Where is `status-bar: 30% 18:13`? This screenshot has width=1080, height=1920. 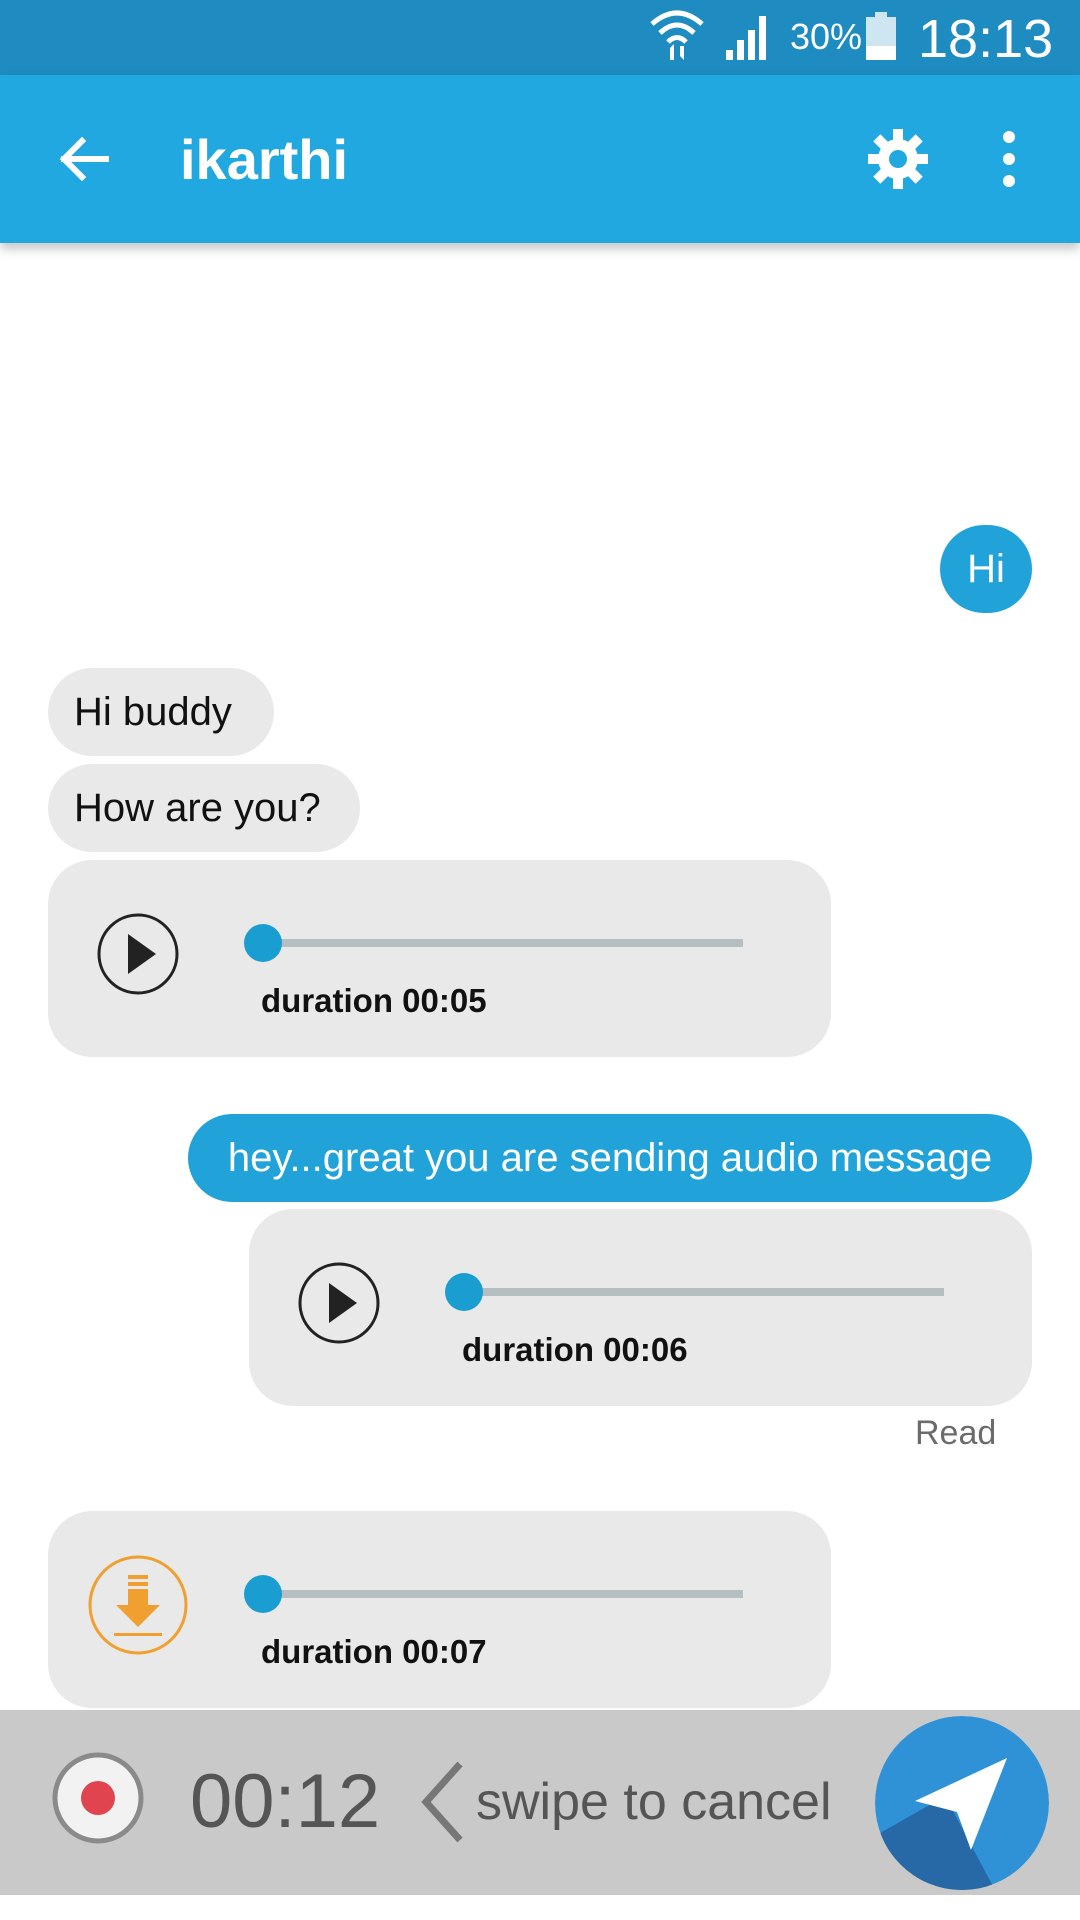
status-bar: 30% 18:13 is located at coordinates (540, 37).